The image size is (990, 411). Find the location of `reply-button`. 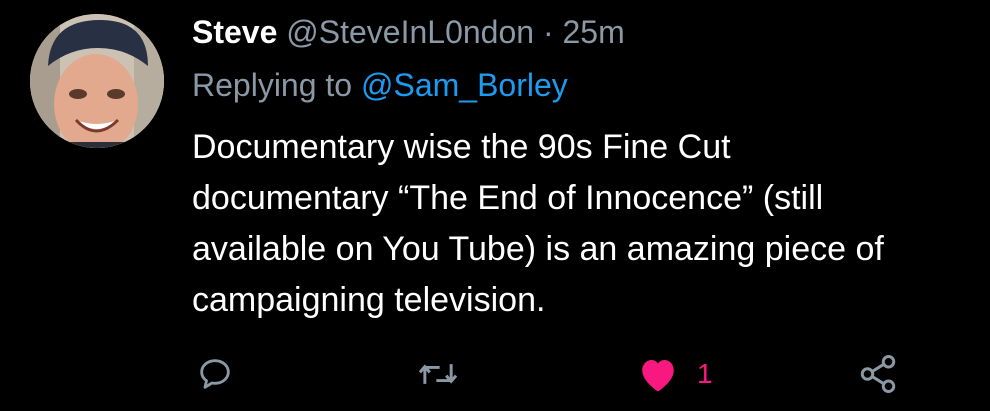

reply-button is located at coordinates (215, 374).